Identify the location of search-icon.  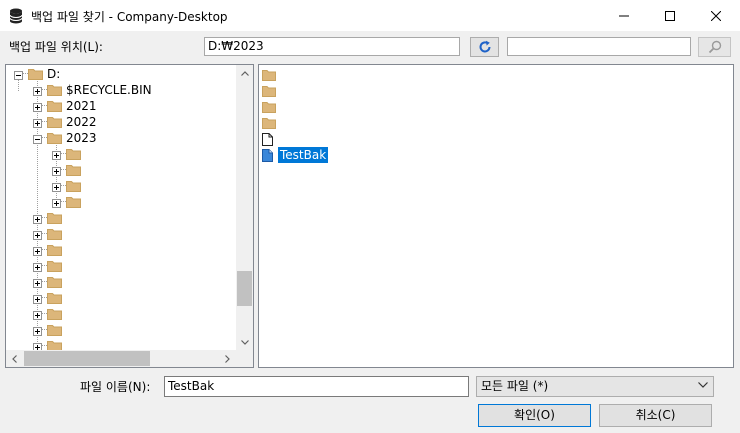
(714, 47).